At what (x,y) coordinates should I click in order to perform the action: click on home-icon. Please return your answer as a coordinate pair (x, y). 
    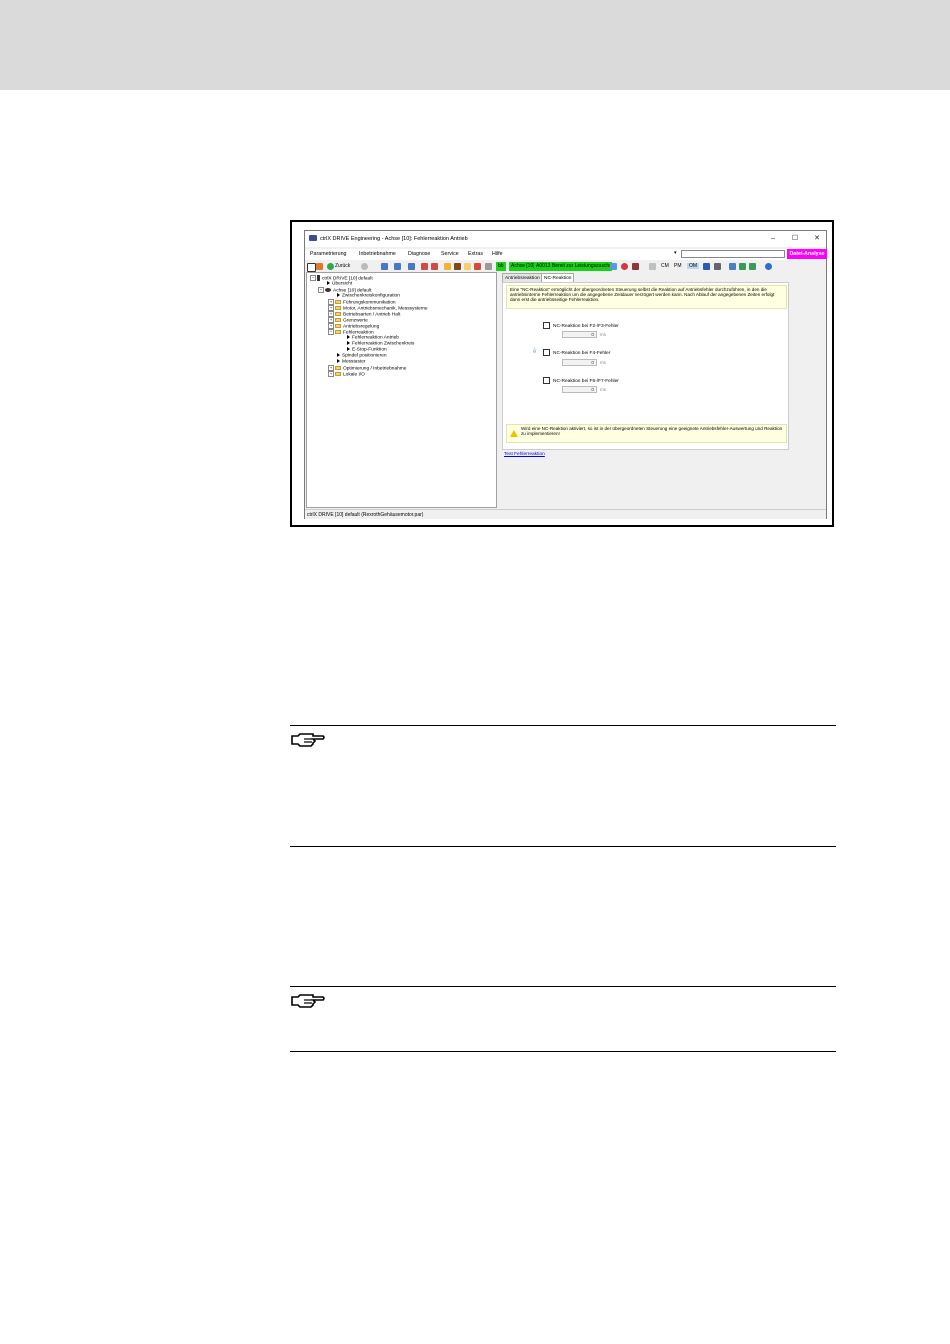
    Looking at the image, I should click on (319, 266).